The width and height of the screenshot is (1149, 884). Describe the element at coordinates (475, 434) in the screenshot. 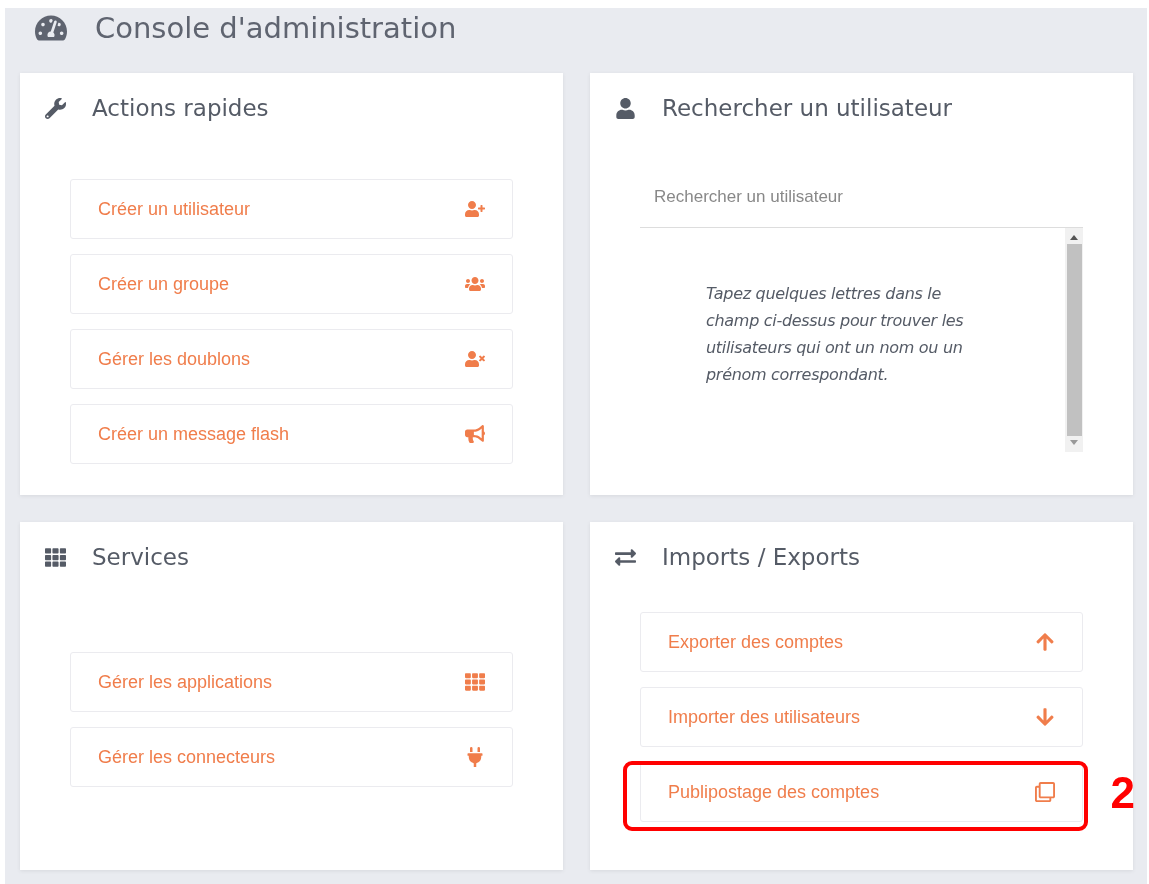

I see `megaphone-icon` at that location.